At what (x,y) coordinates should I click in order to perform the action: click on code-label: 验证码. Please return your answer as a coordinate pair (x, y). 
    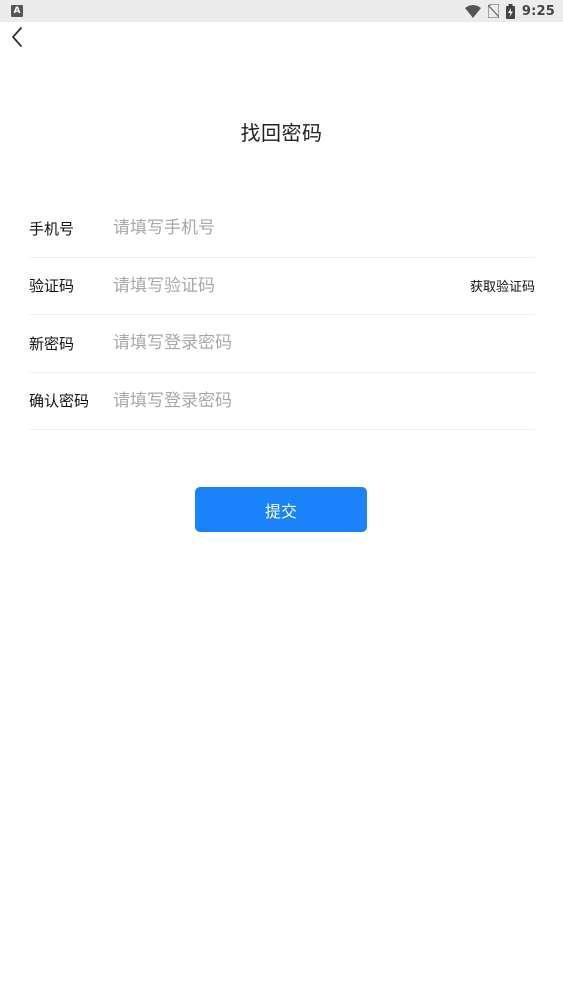
    Looking at the image, I should click on (52, 286).